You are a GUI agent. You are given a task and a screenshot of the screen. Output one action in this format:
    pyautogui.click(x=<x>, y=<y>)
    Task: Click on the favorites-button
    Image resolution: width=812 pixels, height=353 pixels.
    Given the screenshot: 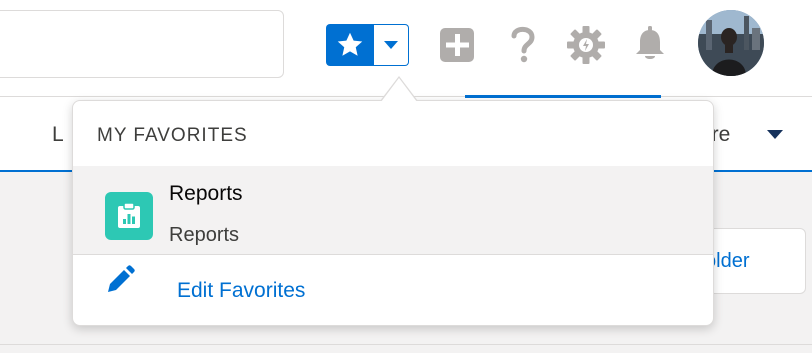 What is the action you would take?
    pyautogui.click(x=350, y=45)
    